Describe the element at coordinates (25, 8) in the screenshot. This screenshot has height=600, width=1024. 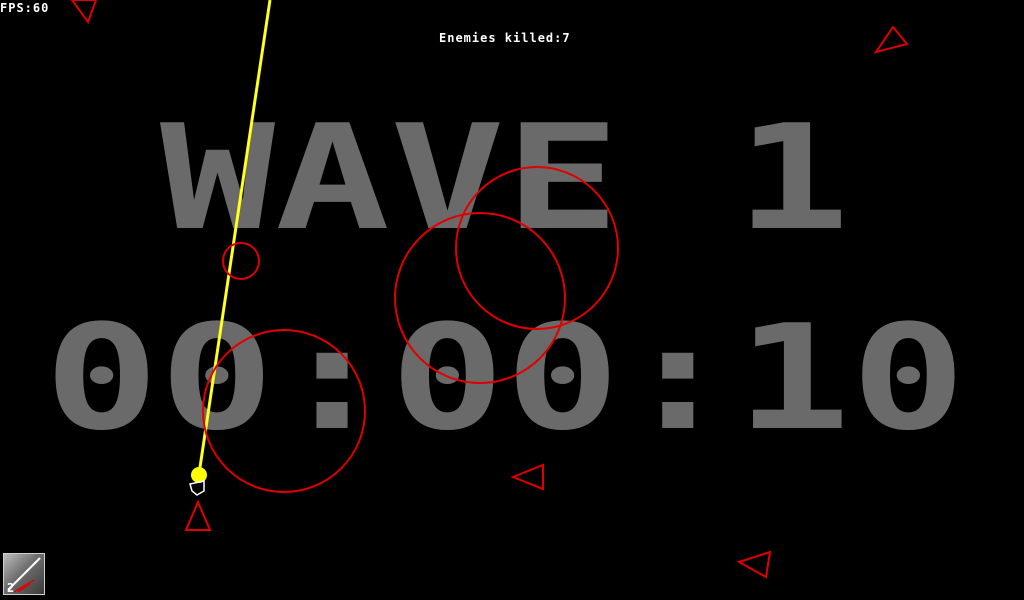
I see `fps-counter: FPS:60` at that location.